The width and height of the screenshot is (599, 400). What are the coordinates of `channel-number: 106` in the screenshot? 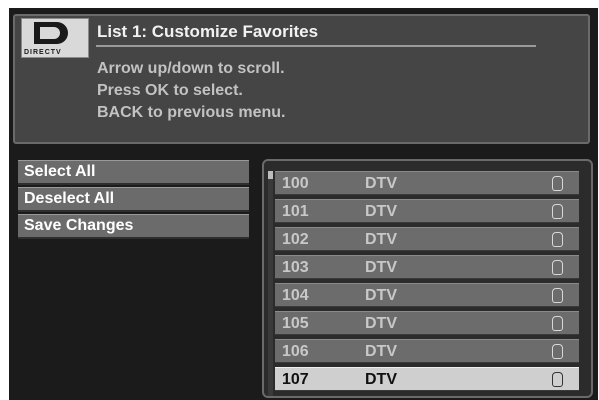 It's located at (295, 351).